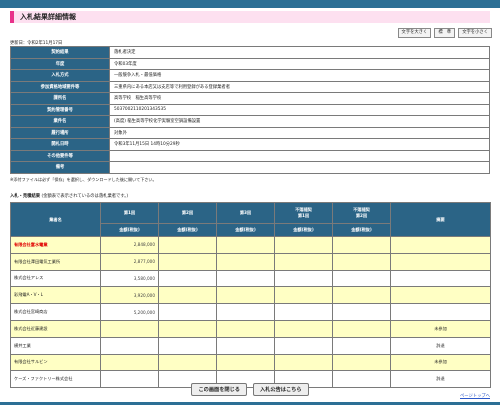 This screenshot has width=500, height=405. I want to click on result-row: 株式会社近藤建設 未参加, so click(250, 328).